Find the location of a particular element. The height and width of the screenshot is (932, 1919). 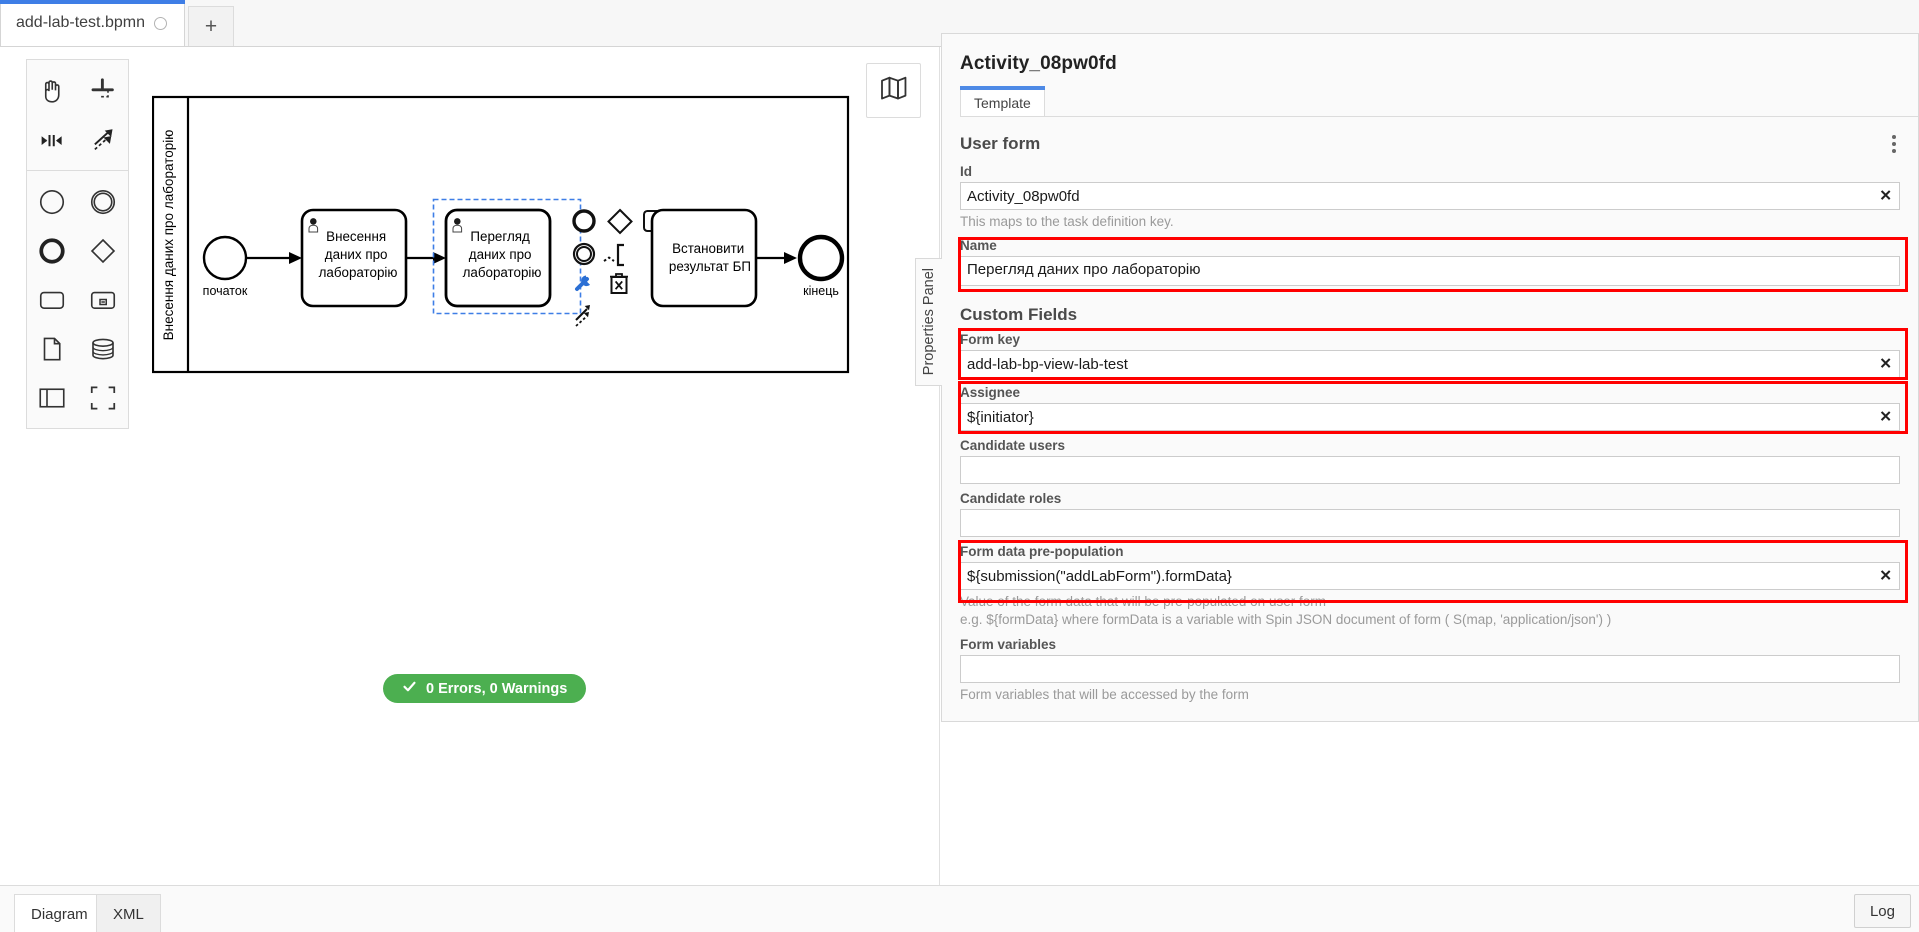

palette-group-elements is located at coordinates (77, 299).